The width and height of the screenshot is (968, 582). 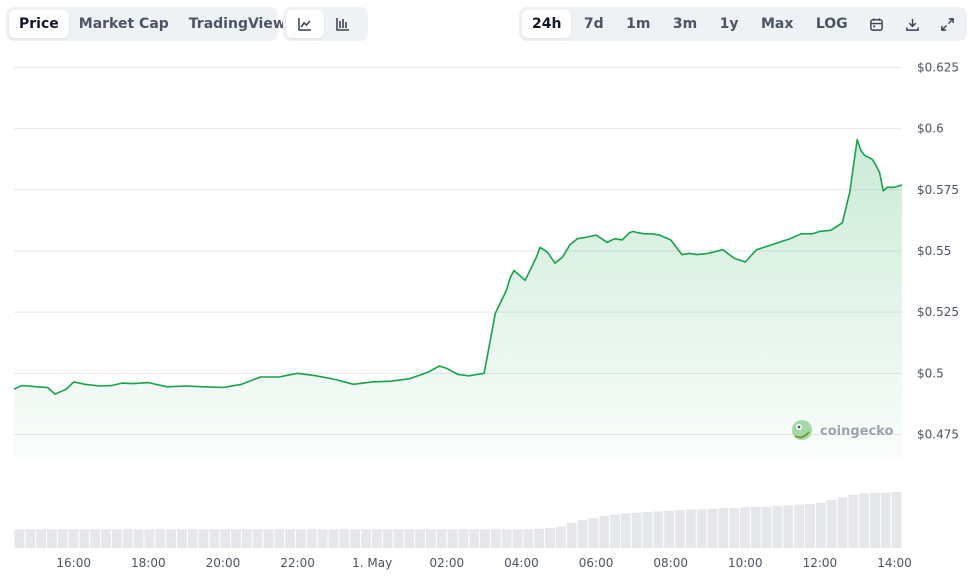 I want to click on x-tick-label: 08:00, so click(x=670, y=563).